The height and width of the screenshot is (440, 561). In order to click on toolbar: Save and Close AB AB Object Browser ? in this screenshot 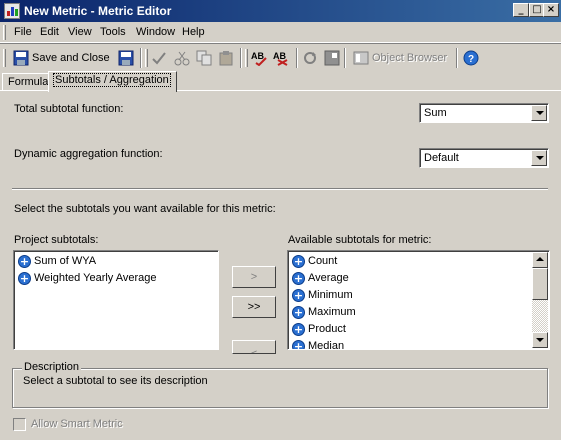, I will do `click(280, 57)`.